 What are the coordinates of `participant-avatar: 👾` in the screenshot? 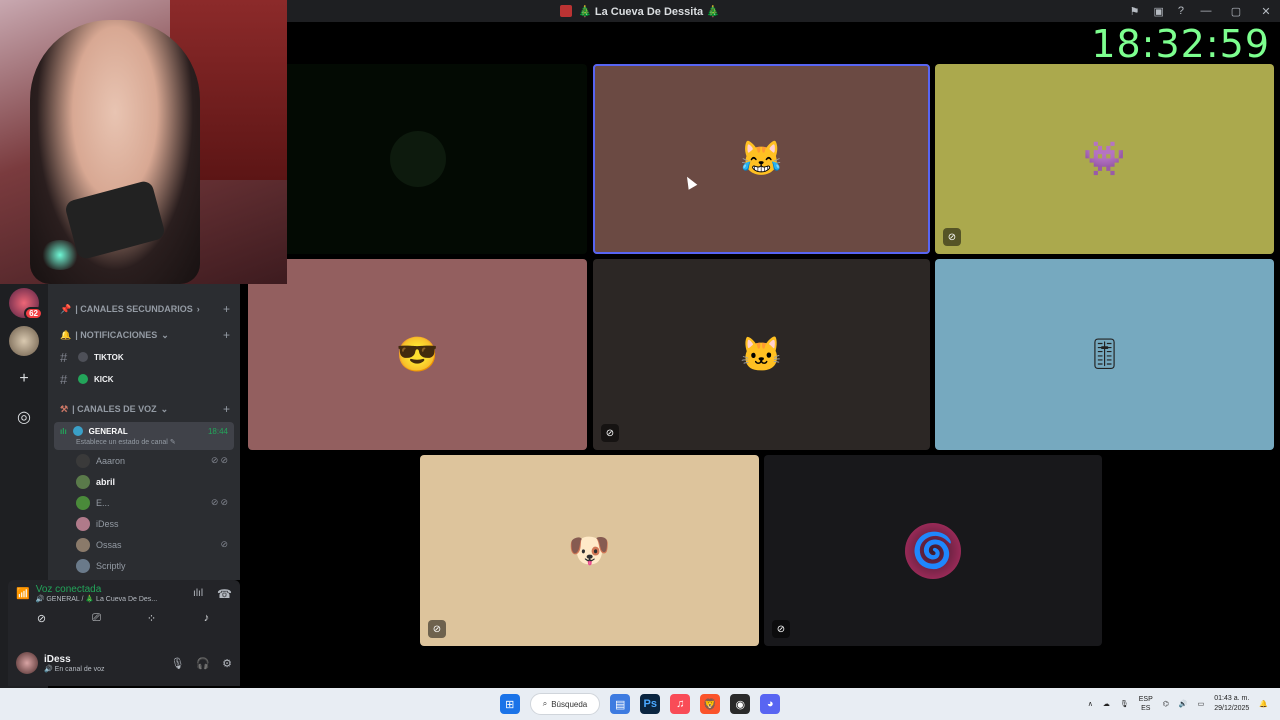 It's located at (1104, 159).